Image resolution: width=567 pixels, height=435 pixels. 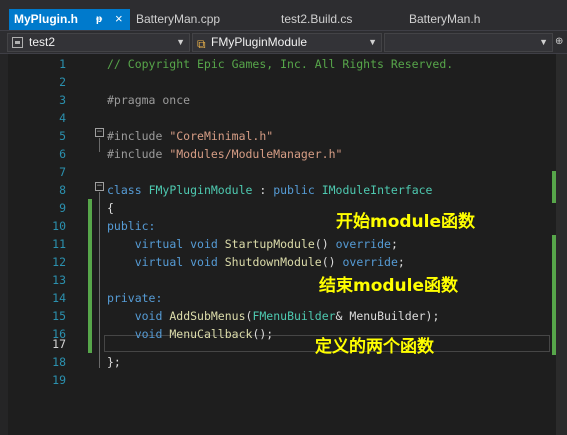 What do you see at coordinates (62, 64) in the screenshot?
I see `line-number: 1` at bounding box center [62, 64].